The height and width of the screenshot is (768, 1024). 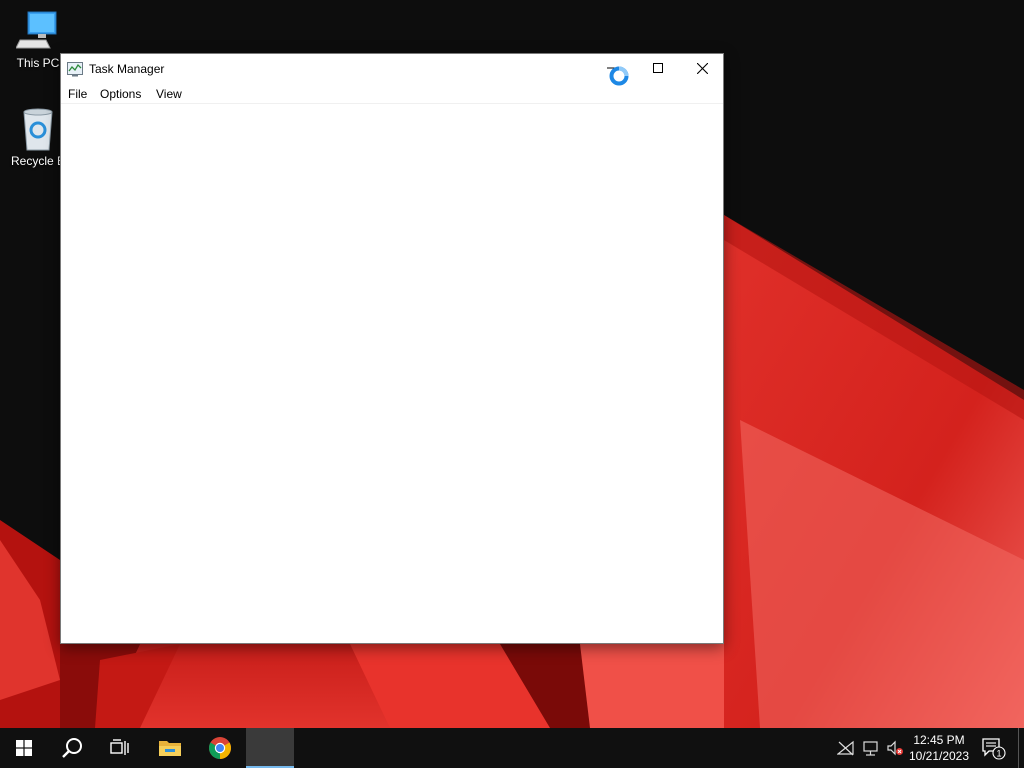 I want to click on clock: 12:45 PM 10/21/2023, so click(x=939, y=748).